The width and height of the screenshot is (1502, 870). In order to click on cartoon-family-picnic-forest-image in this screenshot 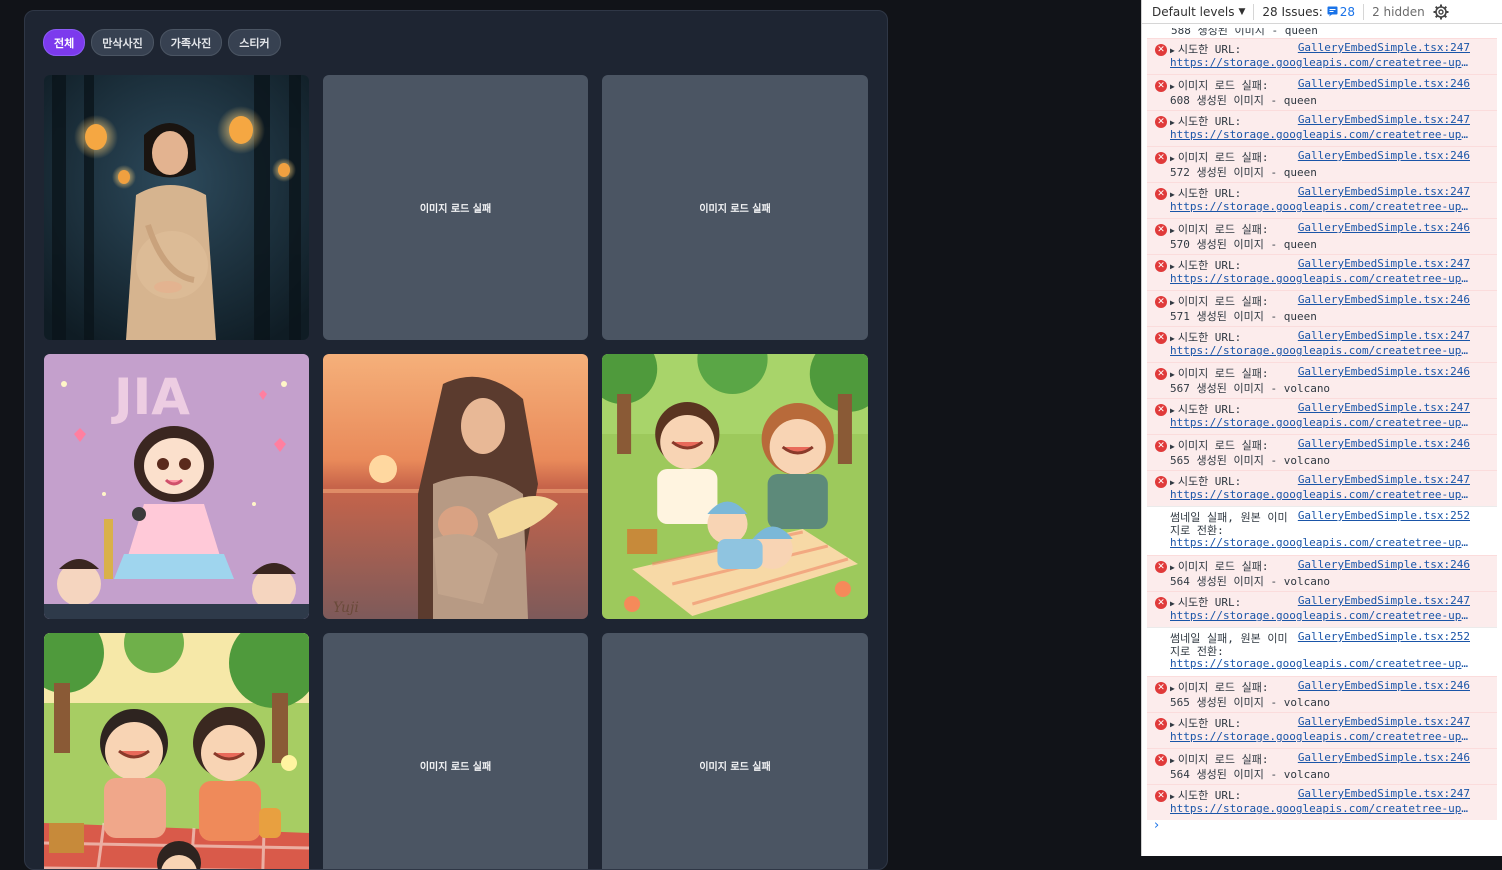, I will do `click(176, 751)`.